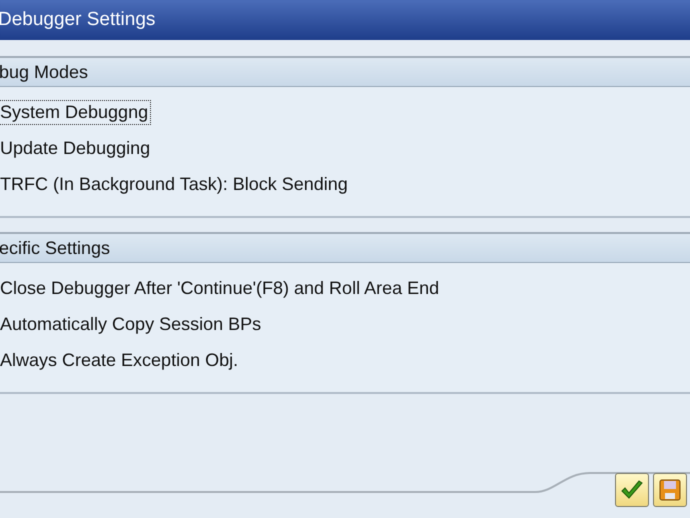  I want to click on option-label: Close Debugger After 'Continue'(F8) and Roll Area End, so click(221, 288).